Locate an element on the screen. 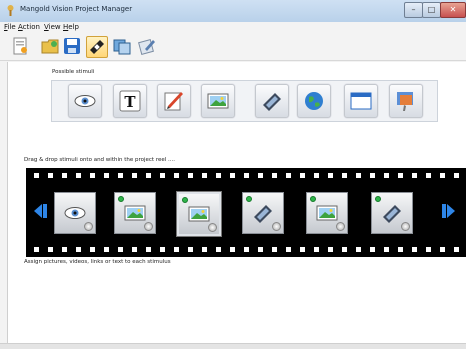 The height and width of the screenshot is (349, 466). stimulus-picture-button is located at coordinates (218, 101).